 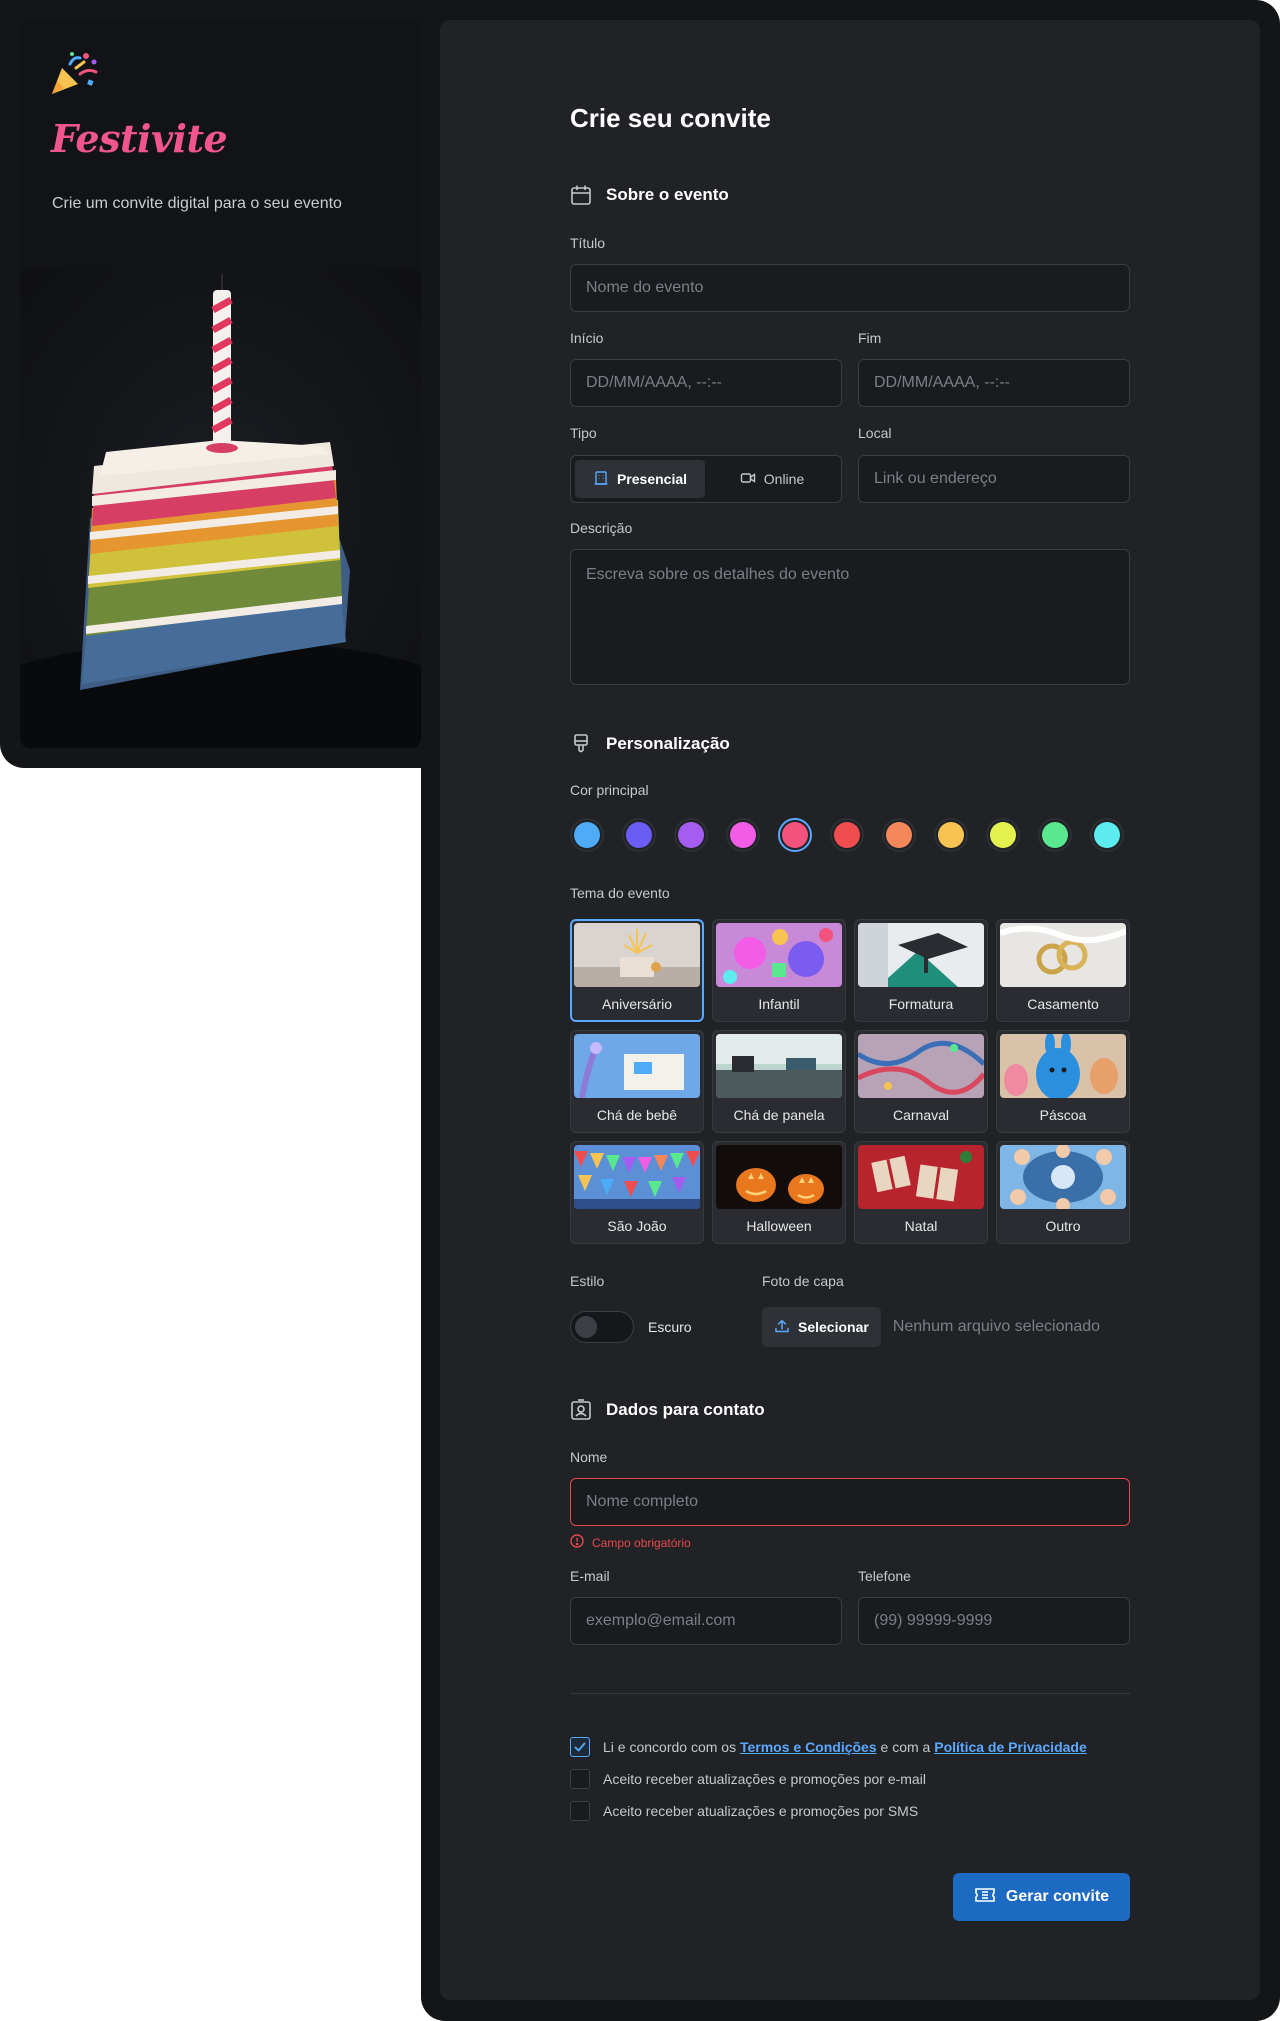 I want to click on section-custom-title: Personalização, so click(x=668, y=743).